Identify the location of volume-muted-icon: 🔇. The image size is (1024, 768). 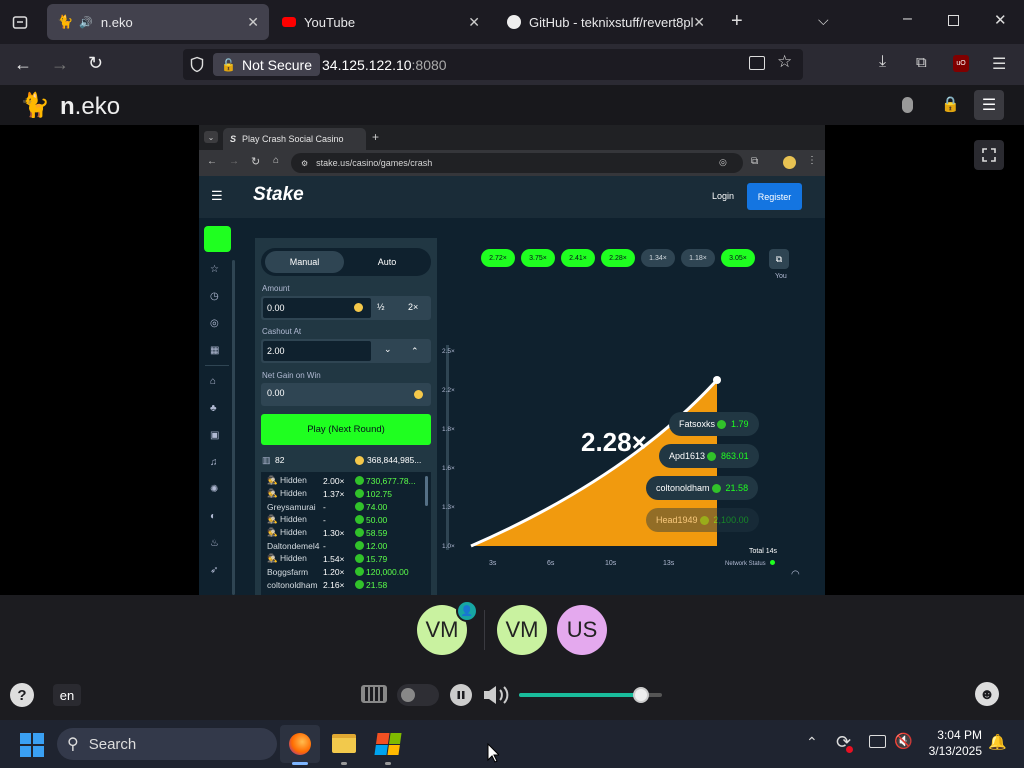
(903, 741).